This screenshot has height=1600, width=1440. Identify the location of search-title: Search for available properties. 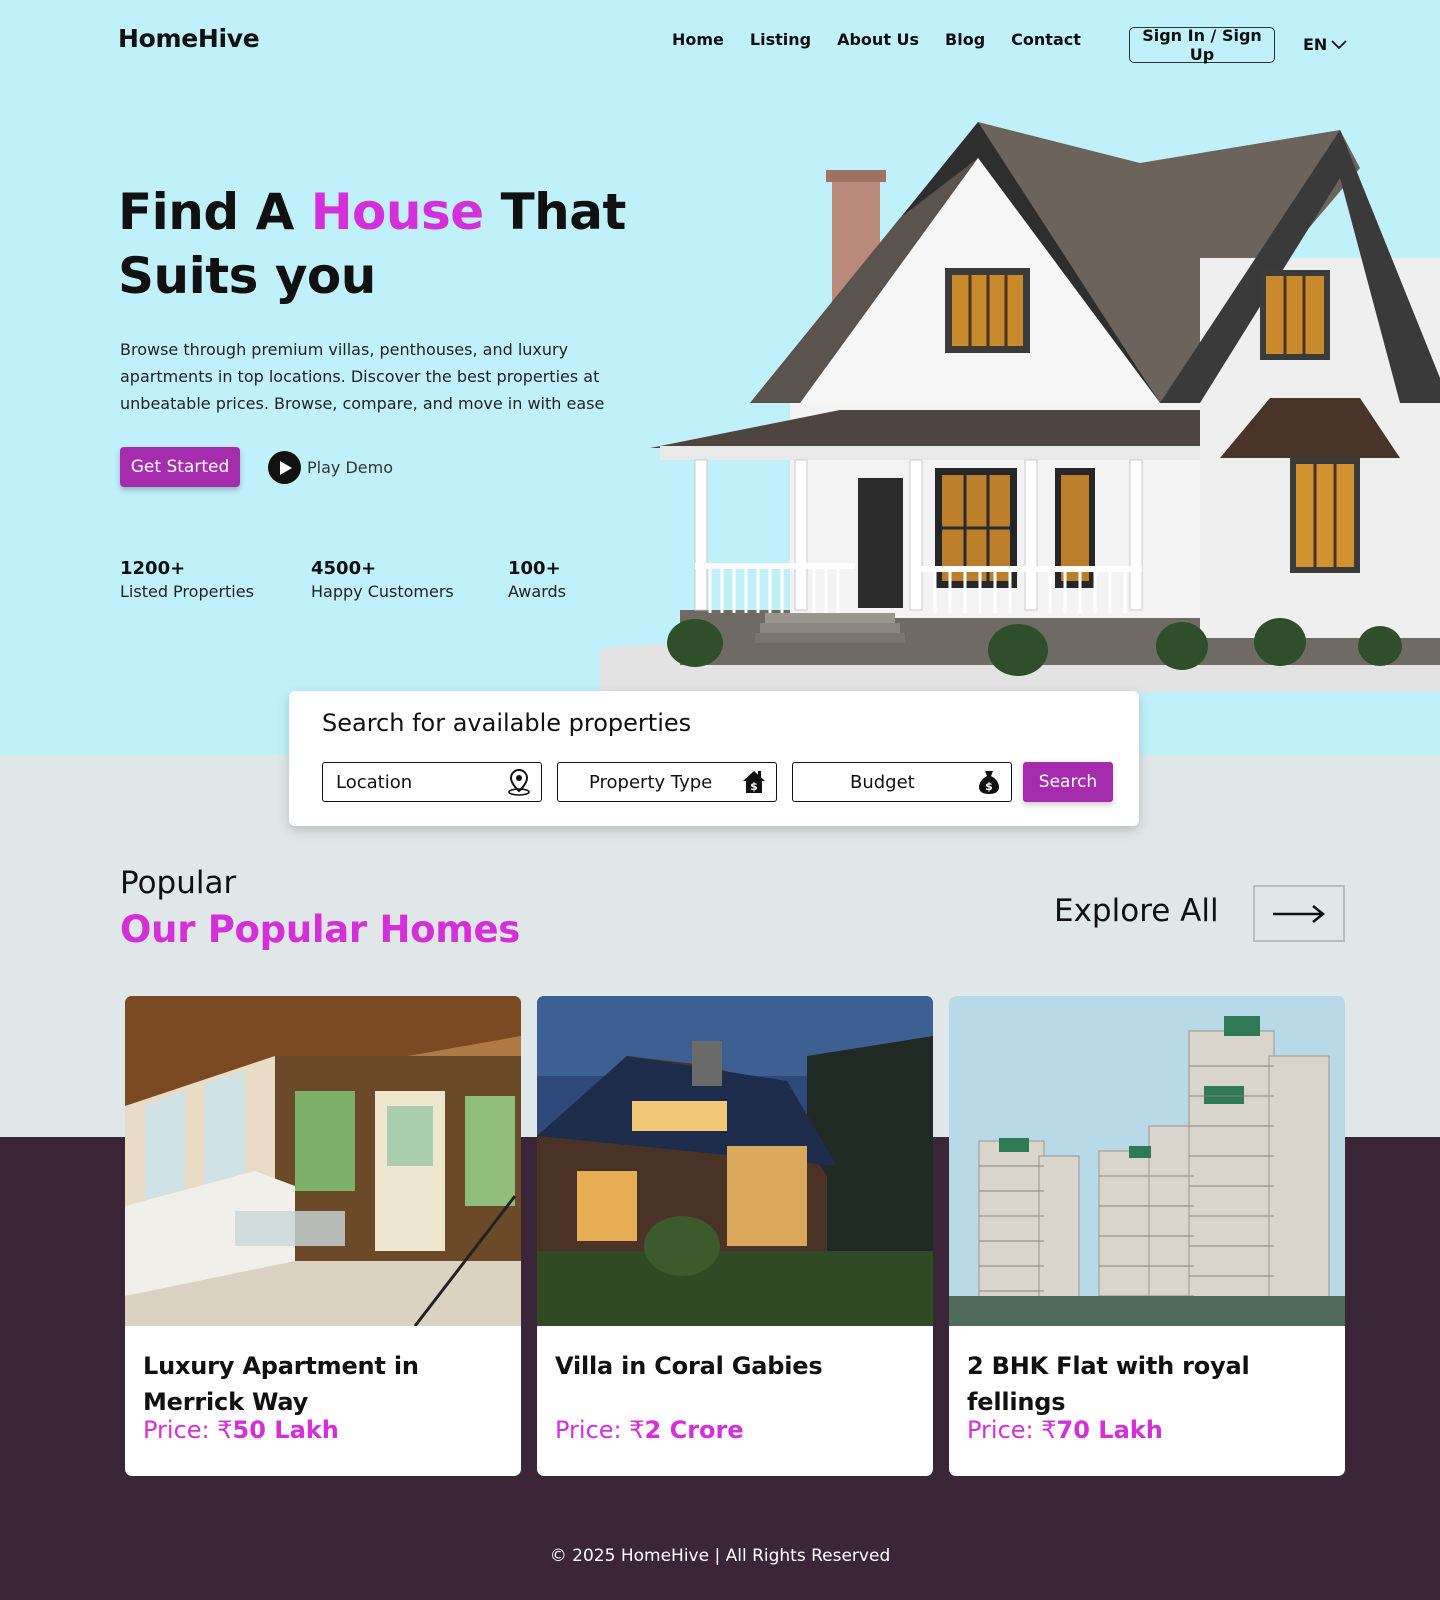
(507, 723).